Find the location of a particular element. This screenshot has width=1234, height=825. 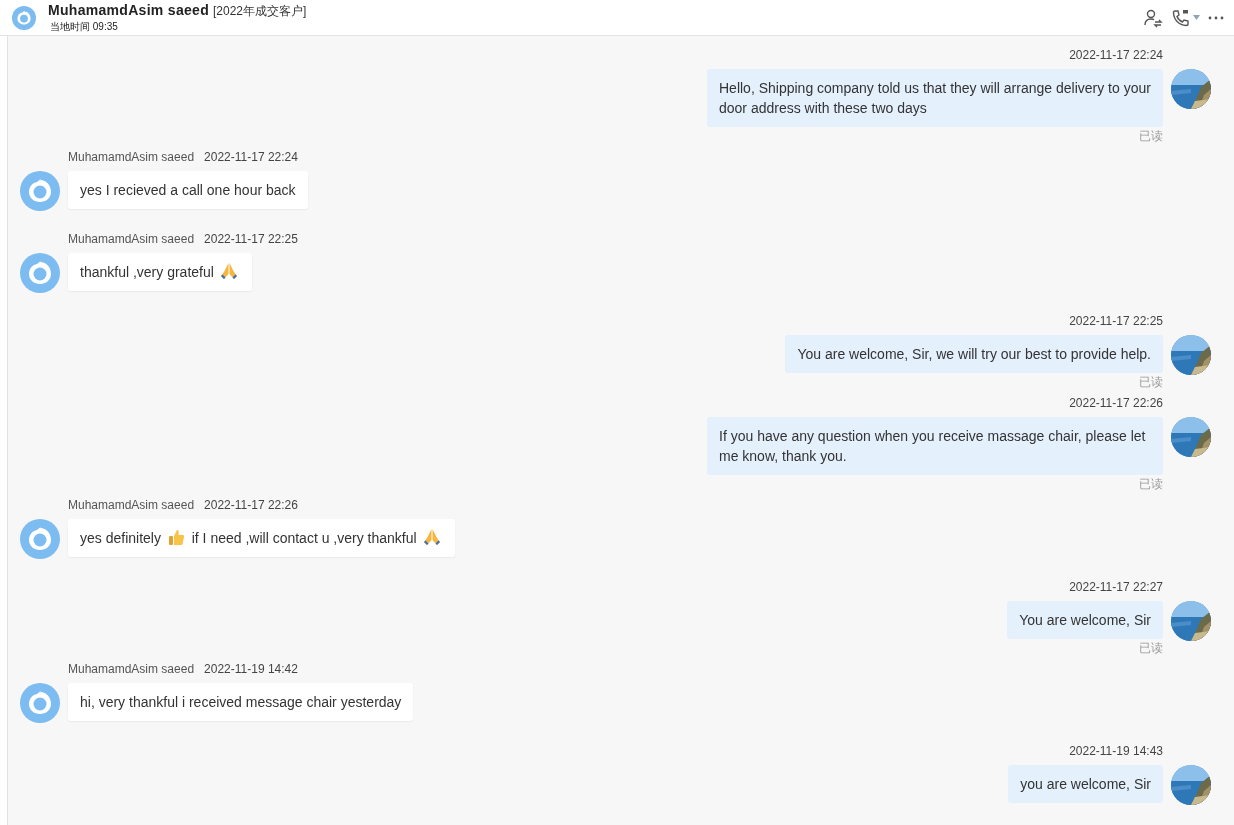

message-bubble: If you have any question when you receive massage chair, please let me know, thank you. is located at coordinates (935, 446).